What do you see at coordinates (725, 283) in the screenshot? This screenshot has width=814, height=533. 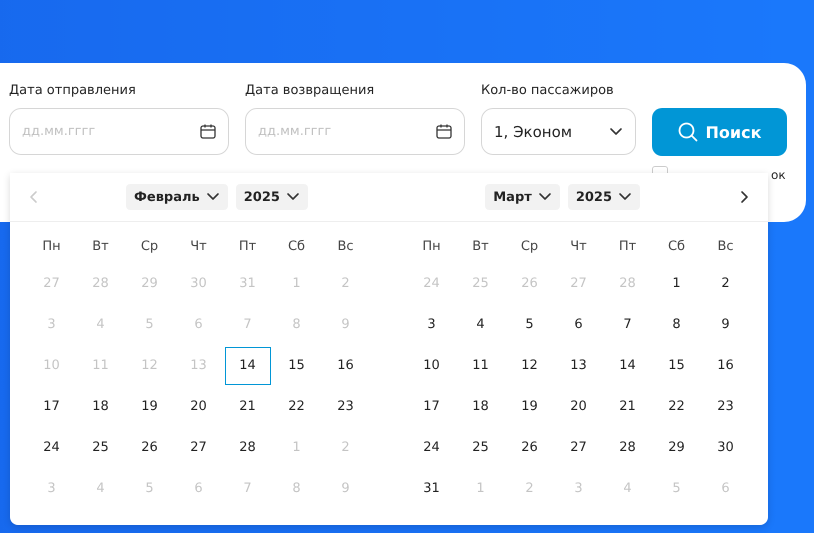 I see `calendar-day: 2` at bounding box center [725, 283].